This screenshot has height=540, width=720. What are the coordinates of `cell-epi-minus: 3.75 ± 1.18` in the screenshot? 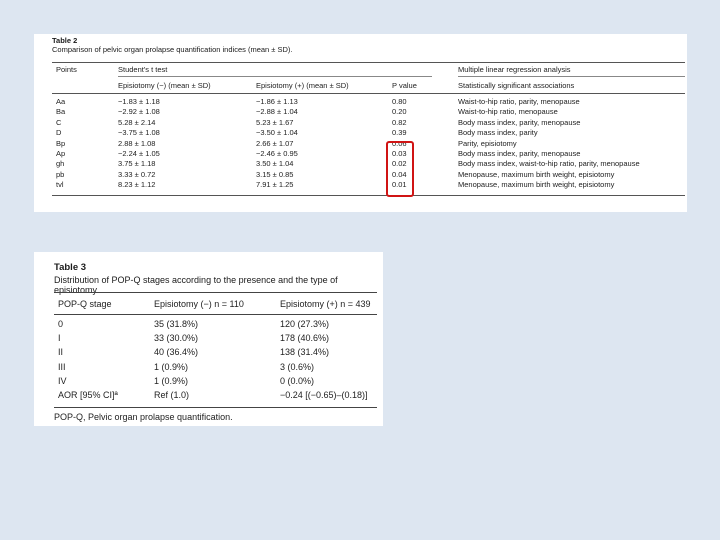 It's located at (137, 164).